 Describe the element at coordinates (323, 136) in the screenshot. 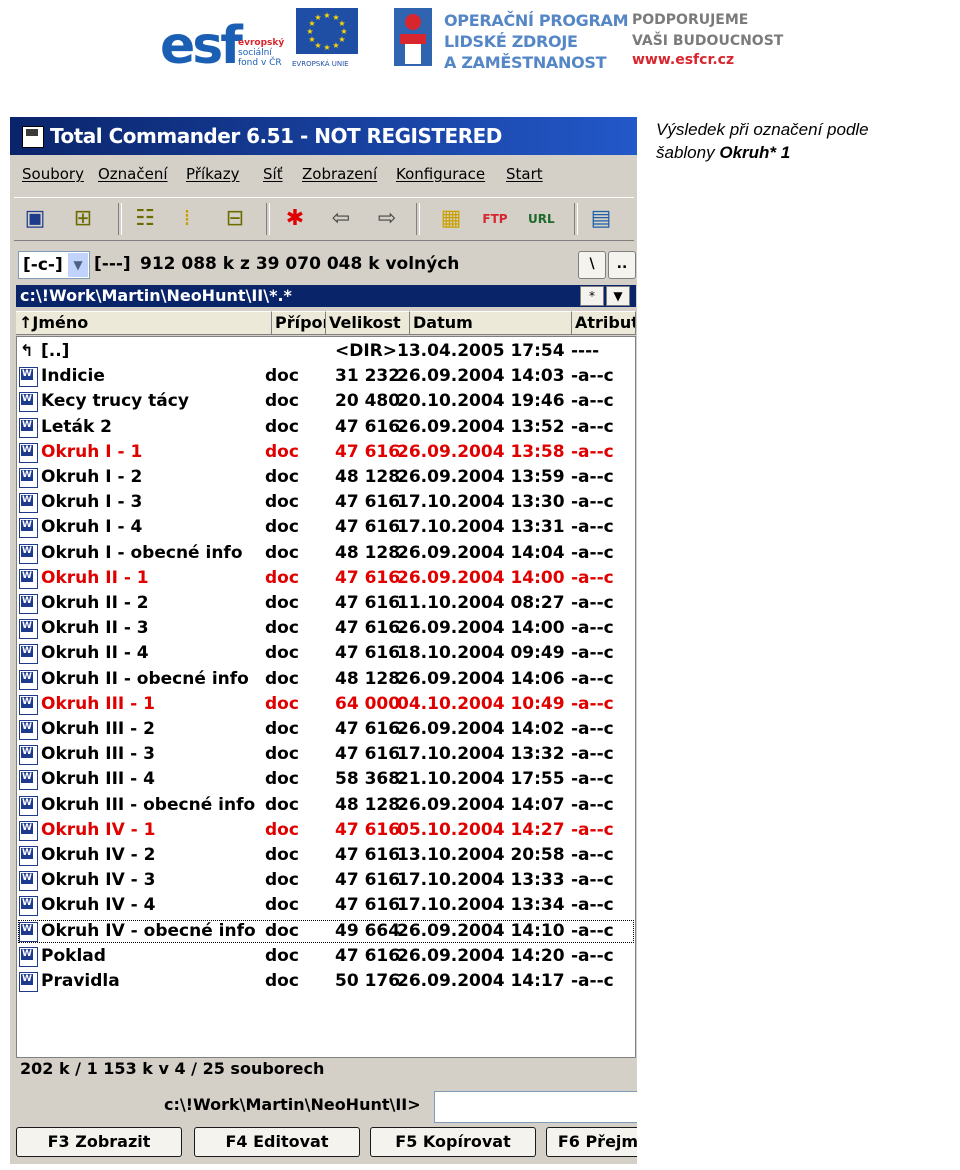

I see `title-bar: Total Commander 6.51 - NOT REGISTERED` at that location.